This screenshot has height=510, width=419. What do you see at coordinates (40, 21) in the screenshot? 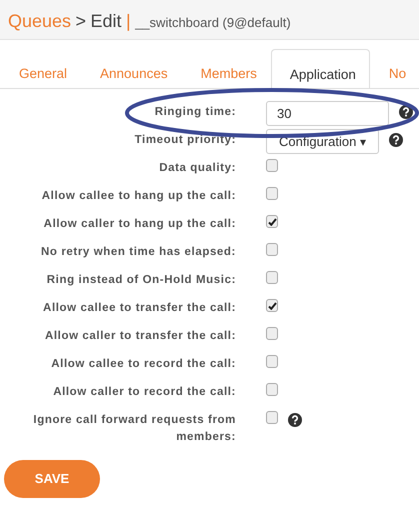
I see `breadcrumb-link: Queues` at bounding box center [40, 21].